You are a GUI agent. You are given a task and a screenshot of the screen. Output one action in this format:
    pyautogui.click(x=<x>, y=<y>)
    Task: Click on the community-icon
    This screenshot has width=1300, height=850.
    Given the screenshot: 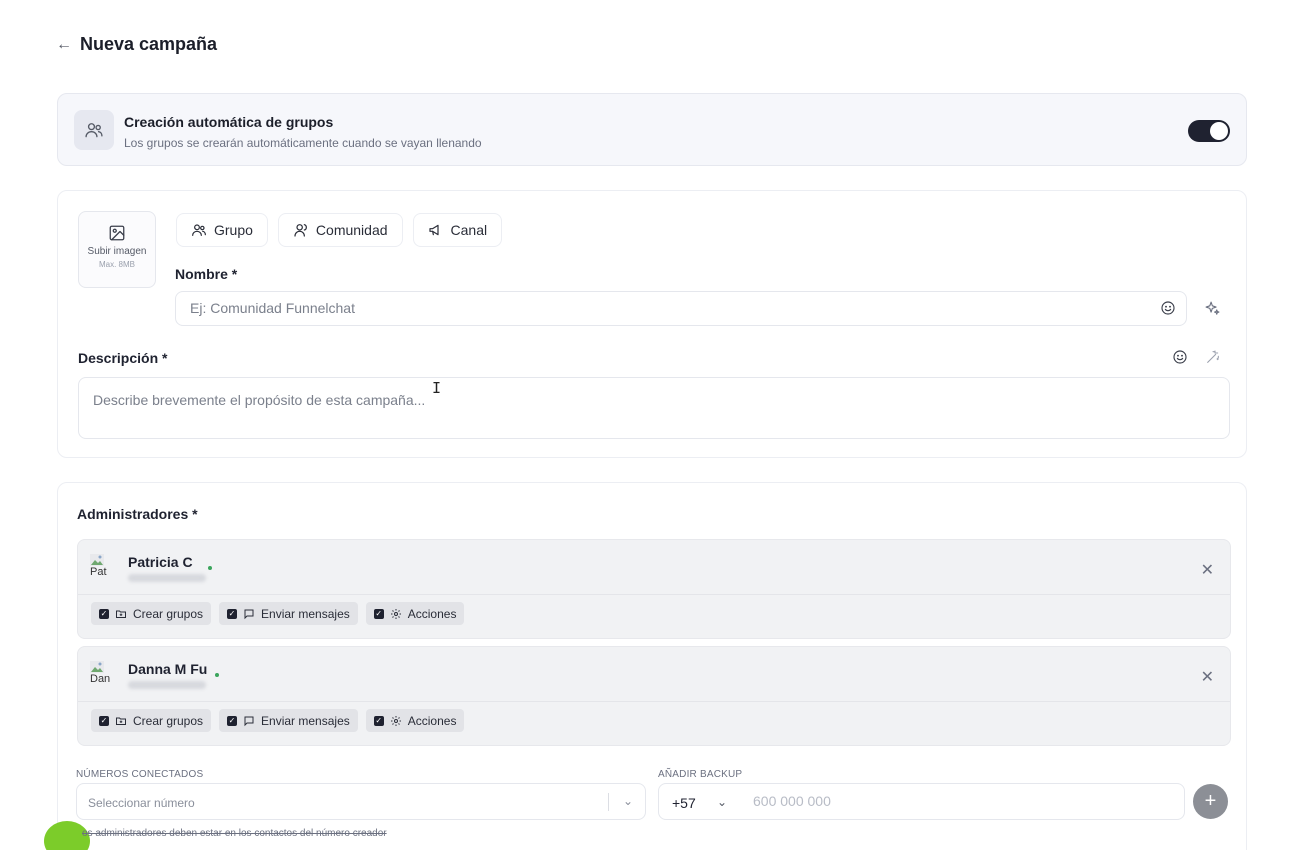 What is the action you would take?
    pyautogui.click(x=300, y=230)
    